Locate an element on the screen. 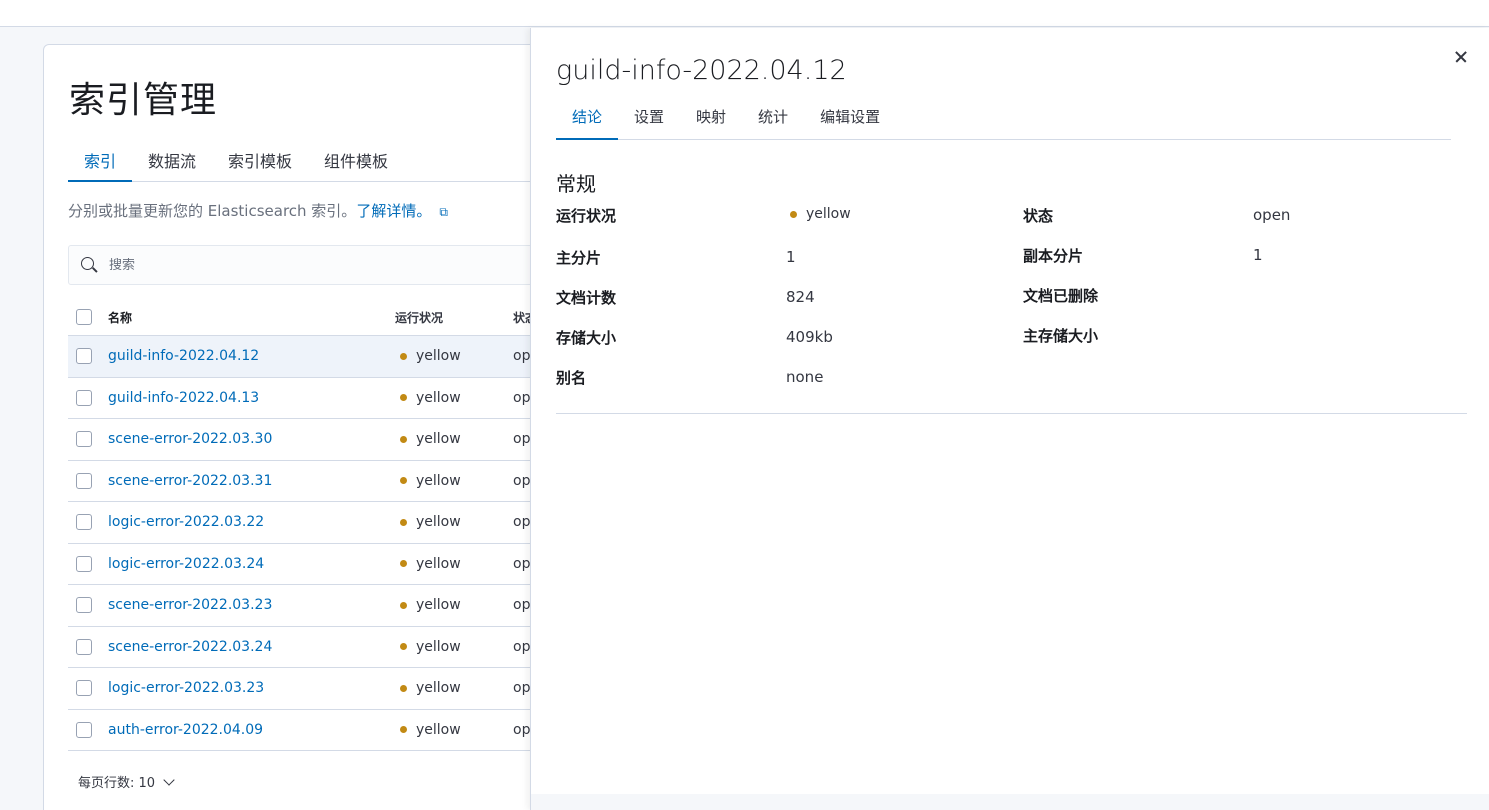 The image size is (1489, 810). storage-size-value: 409kb is located at coordinates (809, 337).